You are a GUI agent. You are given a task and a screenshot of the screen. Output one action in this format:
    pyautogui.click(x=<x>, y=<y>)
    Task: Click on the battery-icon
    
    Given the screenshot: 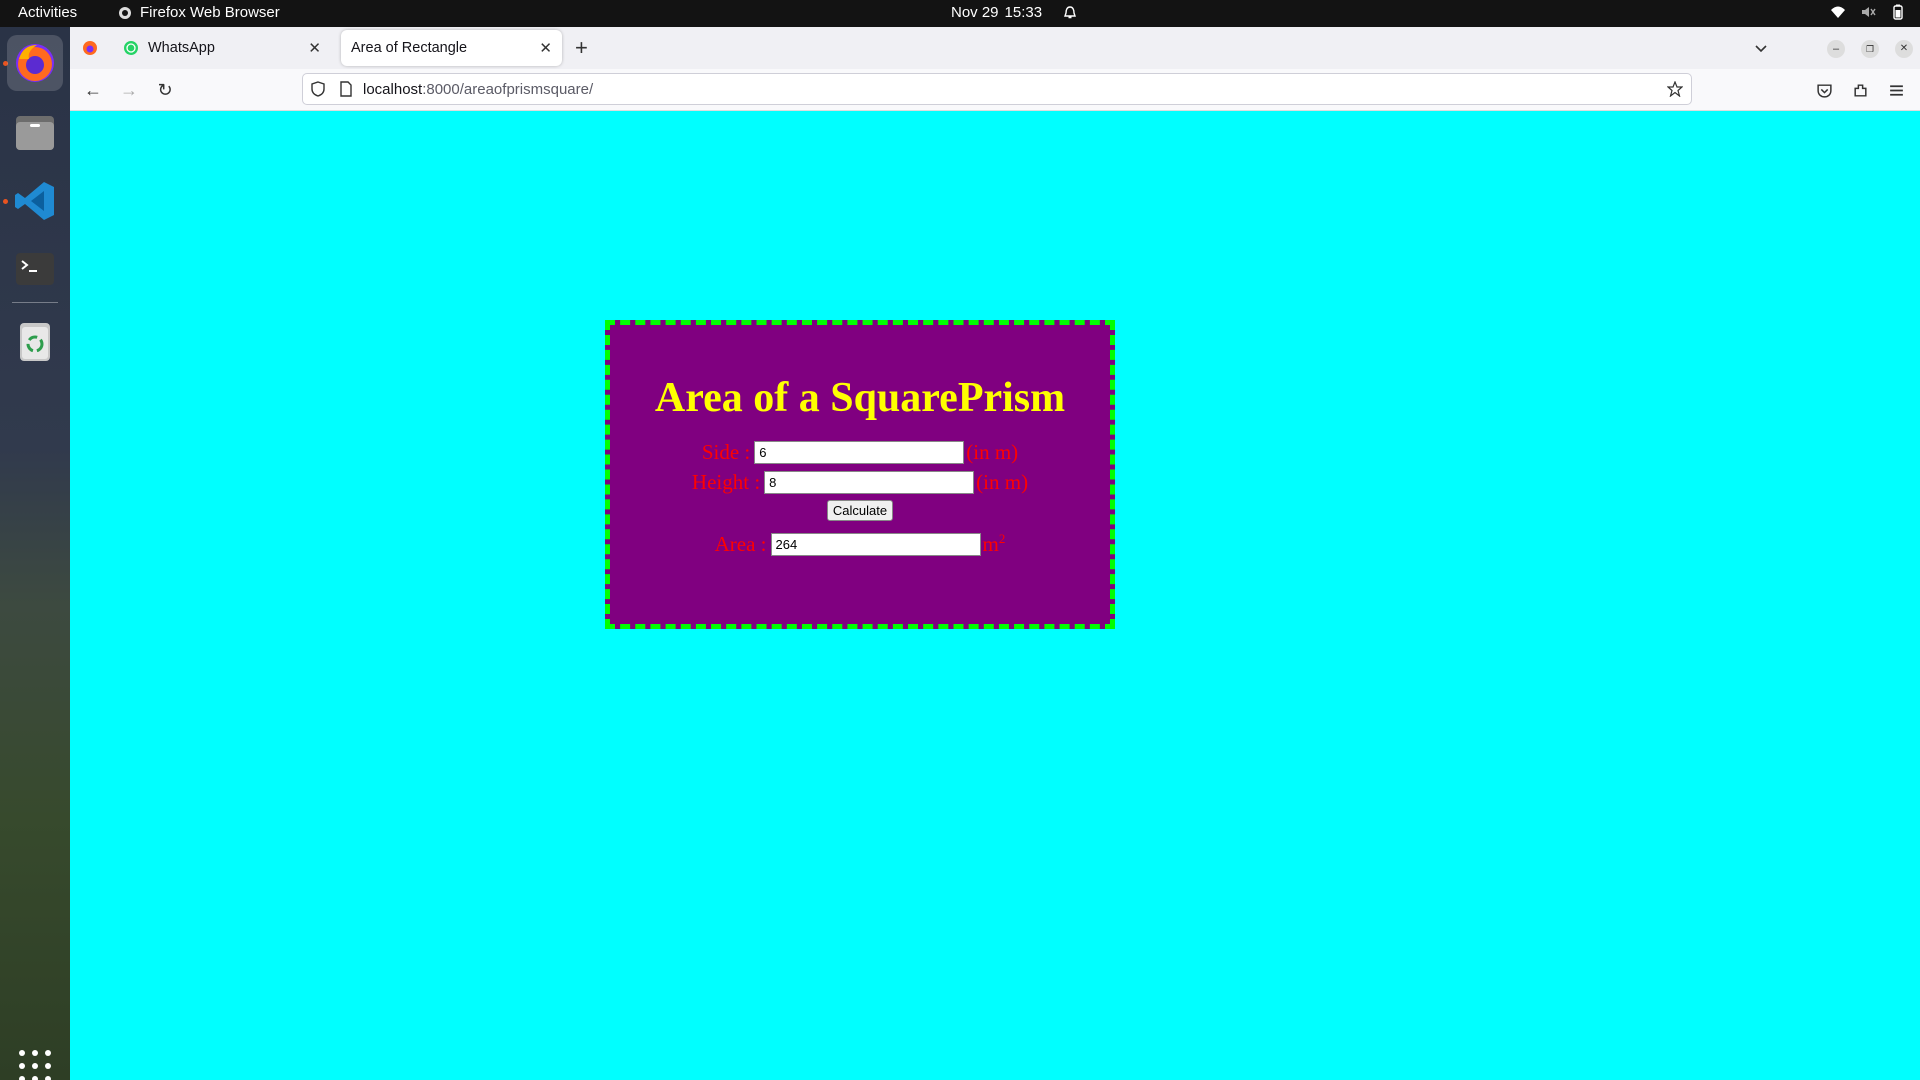 What is the action you would take?
    pyautogui.click(x=1898, y=12)
    